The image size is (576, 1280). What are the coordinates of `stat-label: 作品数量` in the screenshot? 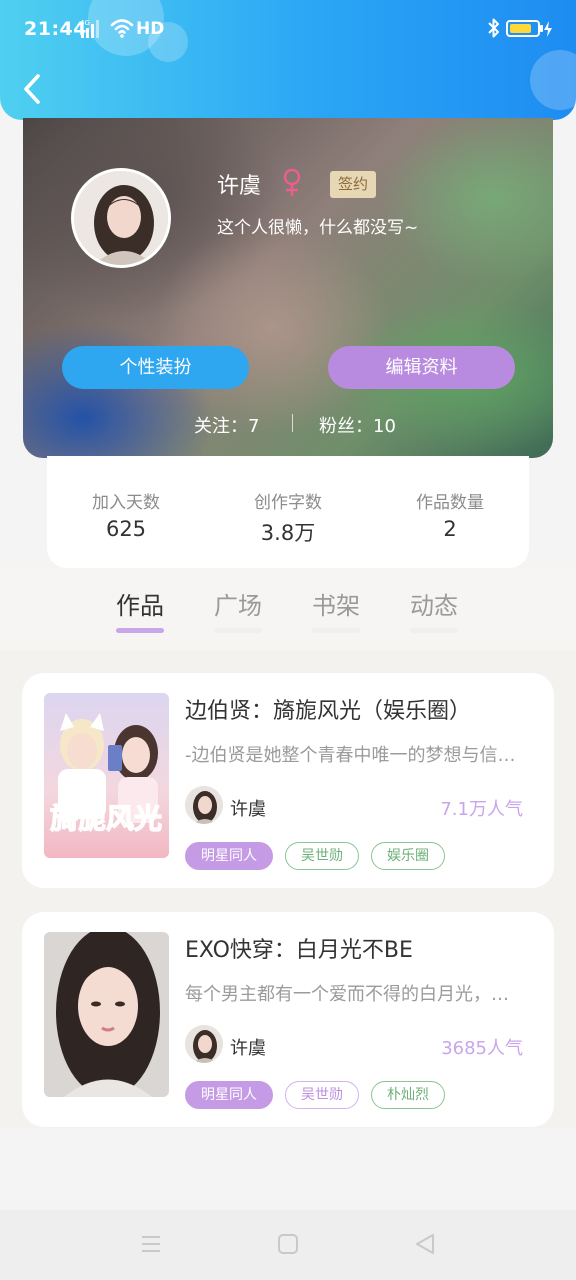 It's located at (450, 503).